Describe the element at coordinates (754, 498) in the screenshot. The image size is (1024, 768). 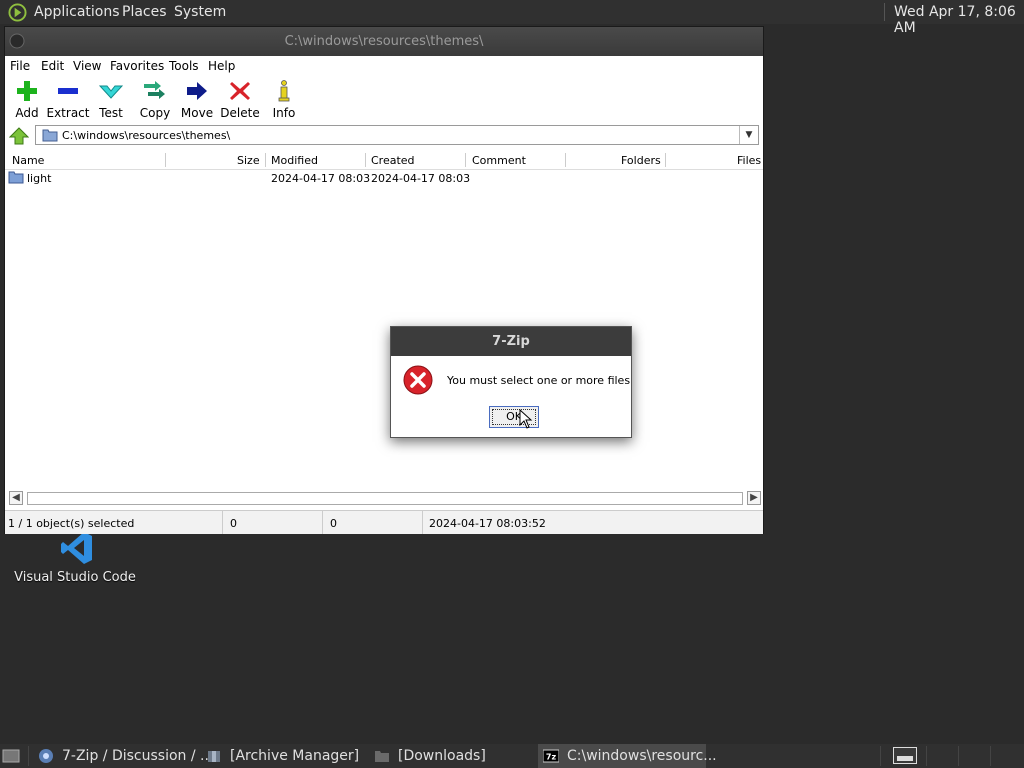
I see `scroll-right-icon: ▶` at that location.